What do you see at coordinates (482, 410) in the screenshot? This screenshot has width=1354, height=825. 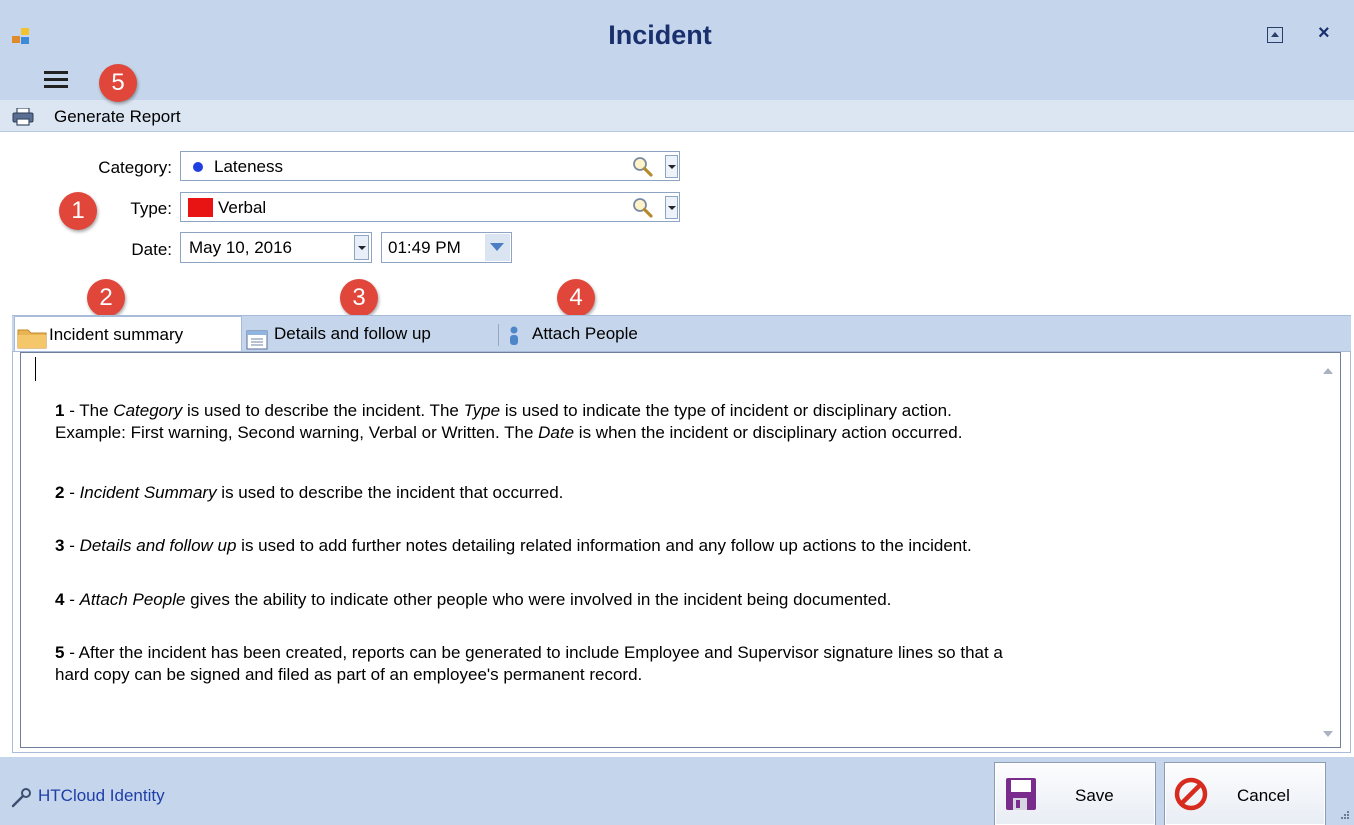 I see `para-emphasis: Type` at bounding box center [482, 410].